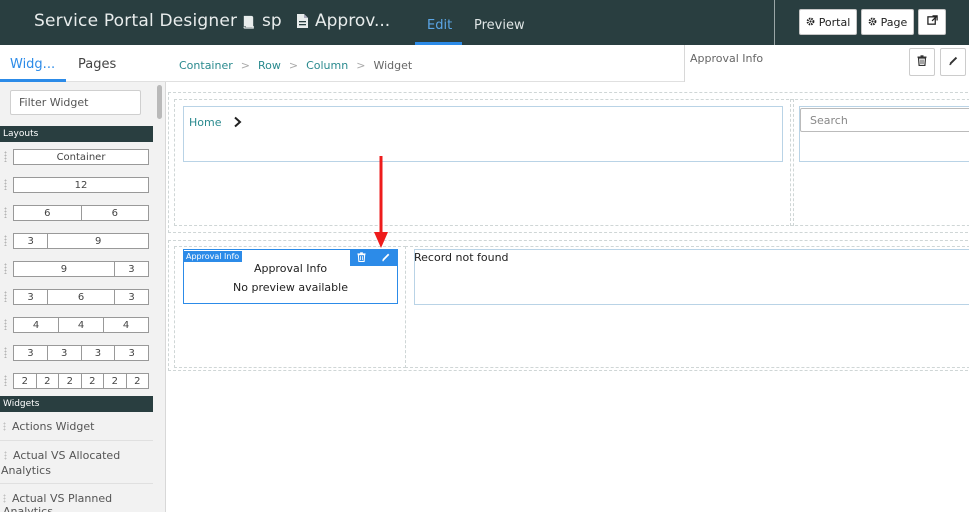  What do you see at coordinates (834, 22) in the screenshot?
I see `portal-button-label: Portal` at bounding box center [834, 22].